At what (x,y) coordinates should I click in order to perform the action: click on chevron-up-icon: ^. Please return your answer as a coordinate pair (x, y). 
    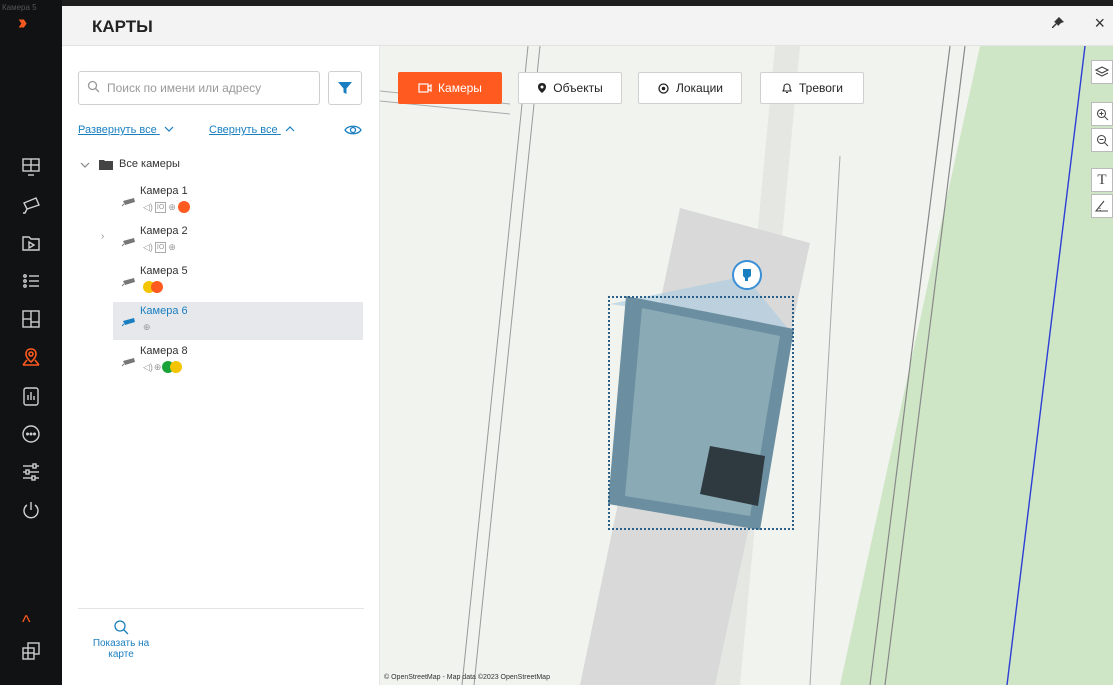
    Looking at the image, I should click on (26, 622).